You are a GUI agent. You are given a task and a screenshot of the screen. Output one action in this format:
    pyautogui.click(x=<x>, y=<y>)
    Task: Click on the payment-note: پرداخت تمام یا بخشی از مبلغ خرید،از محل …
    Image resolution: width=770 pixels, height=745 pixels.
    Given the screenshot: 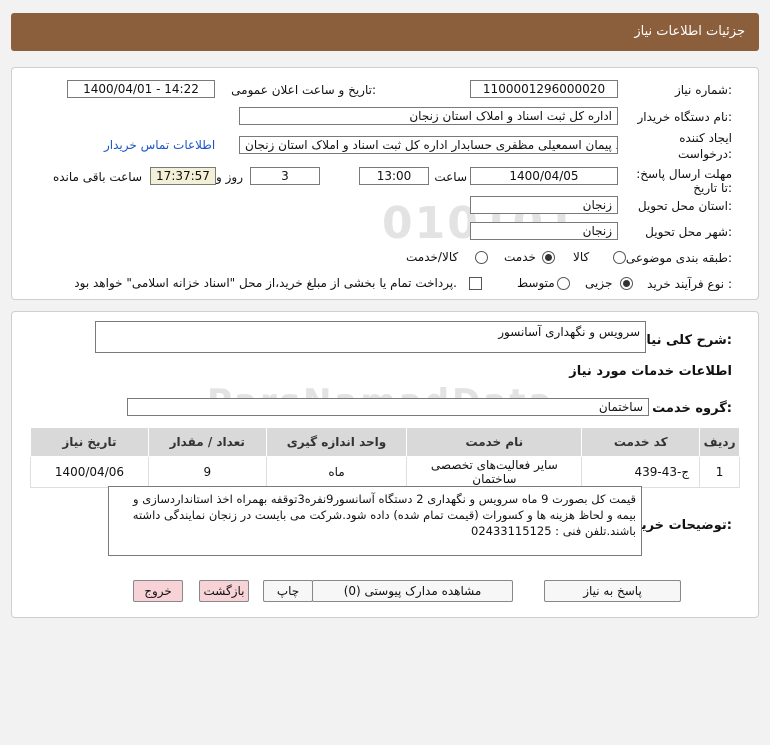 What is the action you would take?
    pyautogui.click(x=265, y=283)
    